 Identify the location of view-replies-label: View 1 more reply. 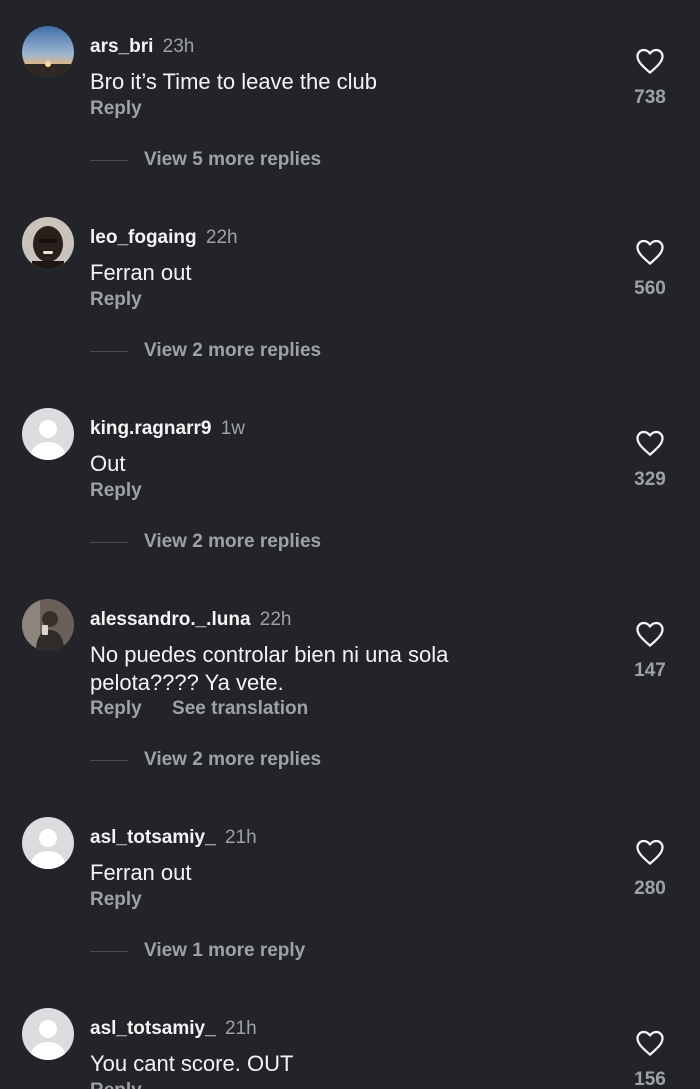
(225, 950).